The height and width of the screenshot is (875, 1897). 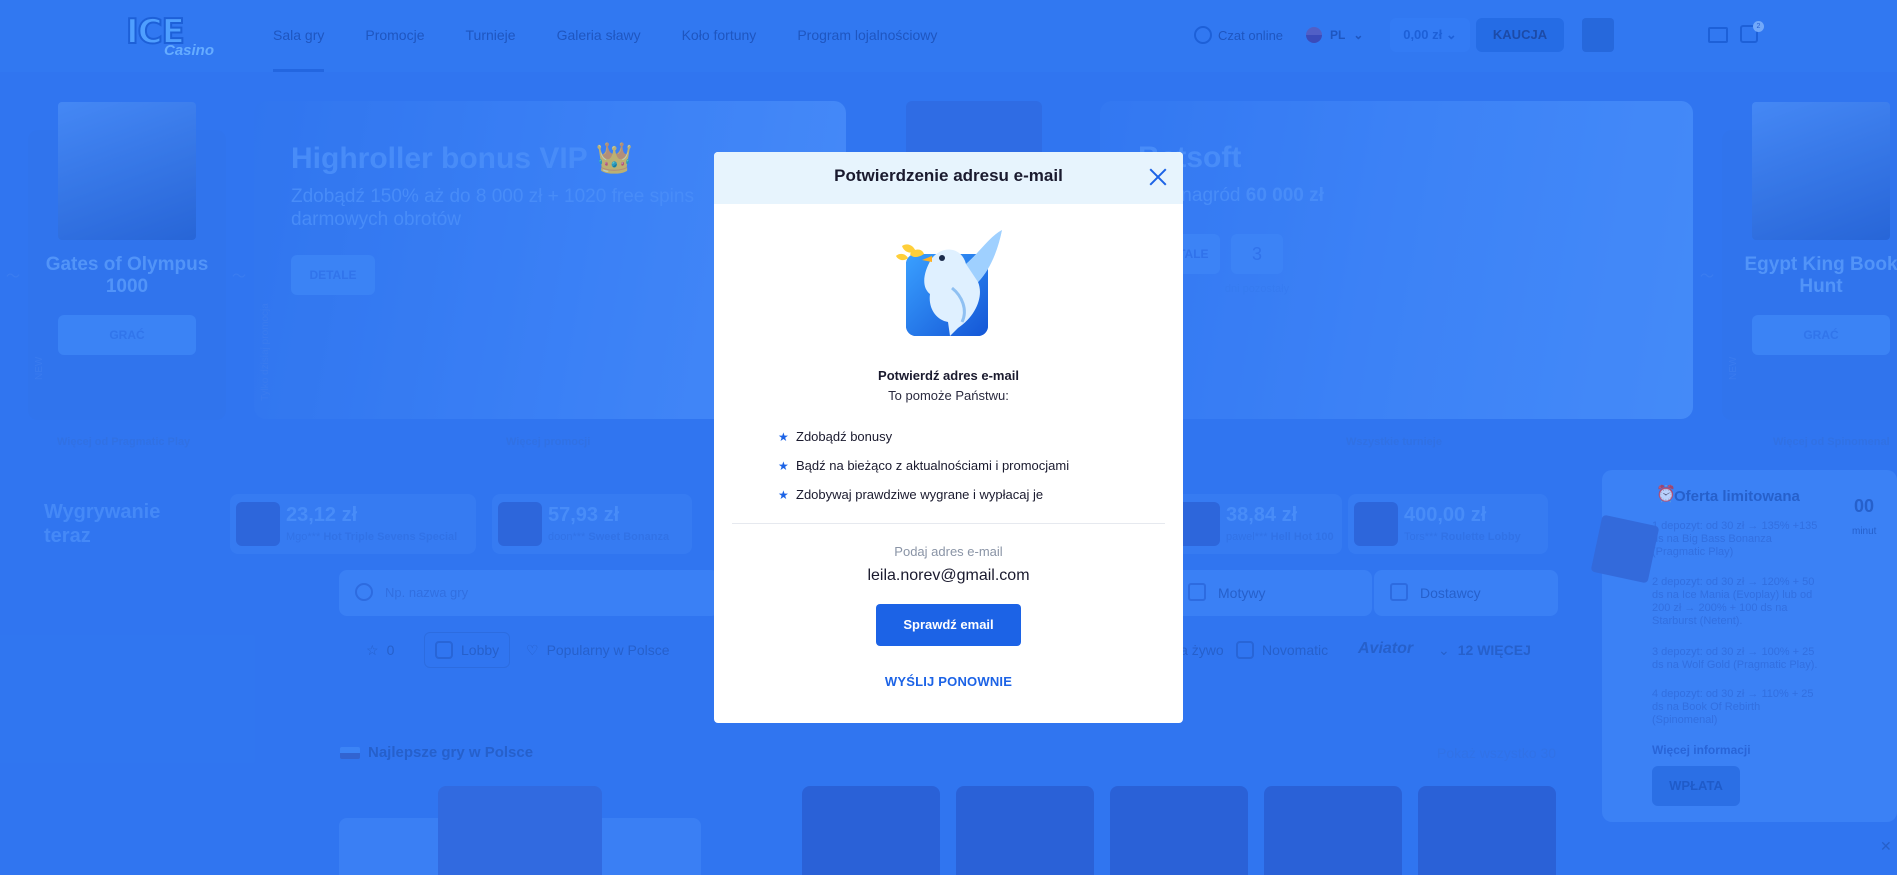 What do you see at coordinates (948, 576) in the screenshot?
I see `email-field: leila.norev@gmail.com` at bounding box center [948, 576].